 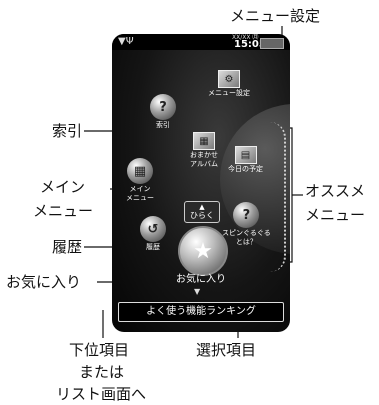 What do you see at coordinates (126, 41) in the screenshot?
I see `antenna-icon: ▼Ψ` at bounding box center [126, 41].